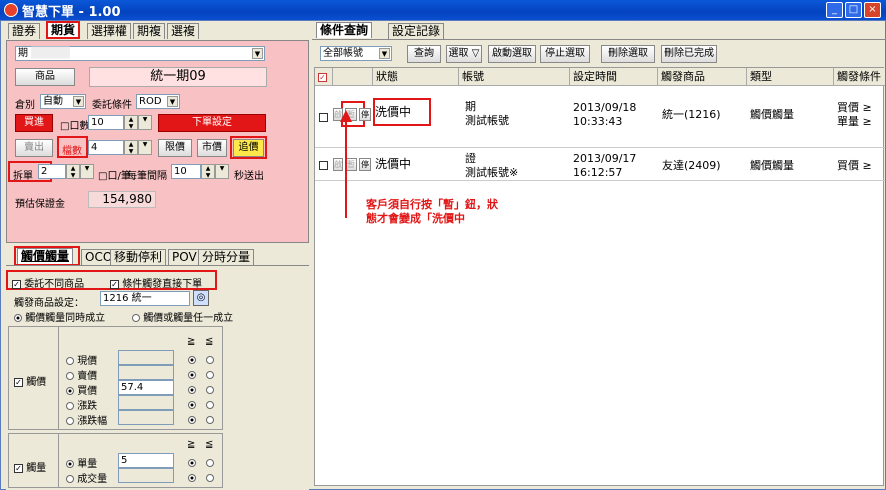 The width and height of the screenshot is (886, 490). I want to click on split-spinner: ▲ ▼, so click(73, 171).